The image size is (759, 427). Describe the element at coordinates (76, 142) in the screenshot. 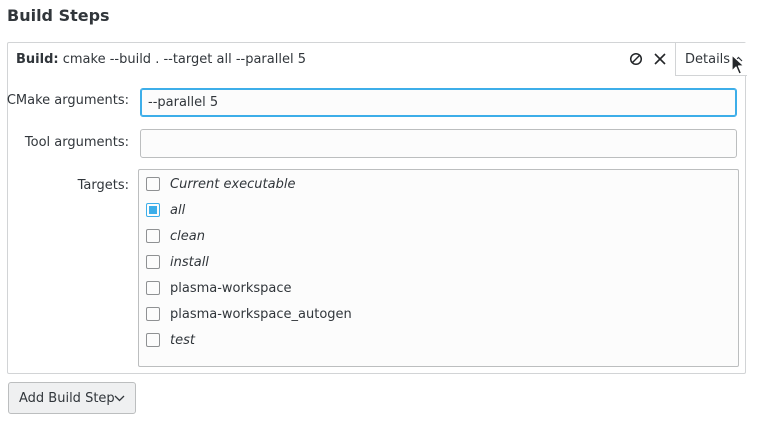

I see `tool-arguments-label: Tool arguments:` at that location.